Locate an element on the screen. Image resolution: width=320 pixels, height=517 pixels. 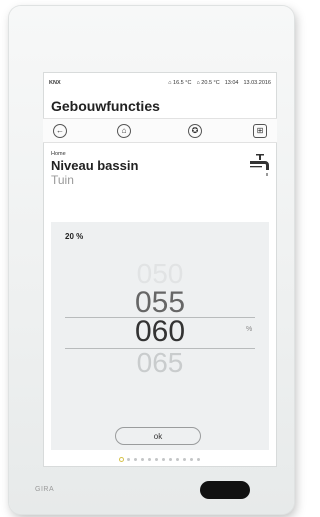
star-circle-icon: ✪ is located at coordinates (195, 130).